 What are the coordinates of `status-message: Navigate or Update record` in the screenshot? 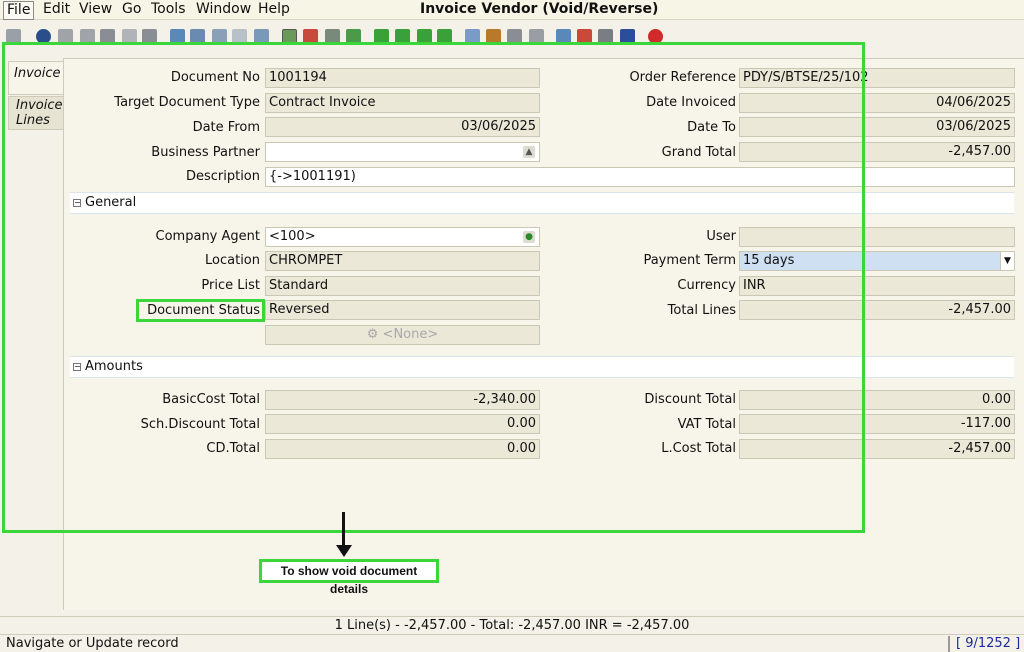 It's located at (92, 643).